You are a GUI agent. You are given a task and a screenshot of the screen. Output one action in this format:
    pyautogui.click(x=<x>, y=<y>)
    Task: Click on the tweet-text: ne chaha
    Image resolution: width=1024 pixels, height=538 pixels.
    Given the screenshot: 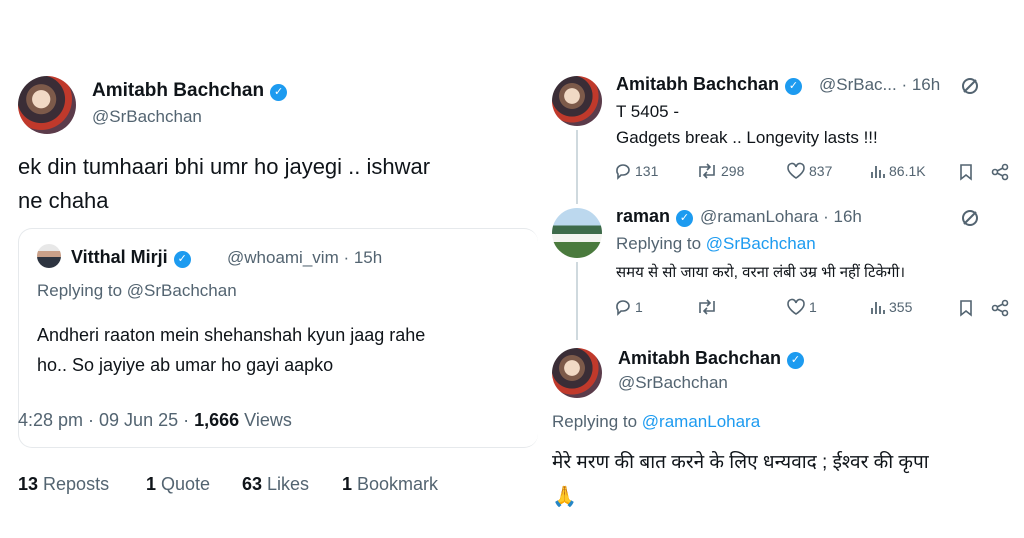 What is the action you would take?
    pyautogui.click(x=63, y=200)
    